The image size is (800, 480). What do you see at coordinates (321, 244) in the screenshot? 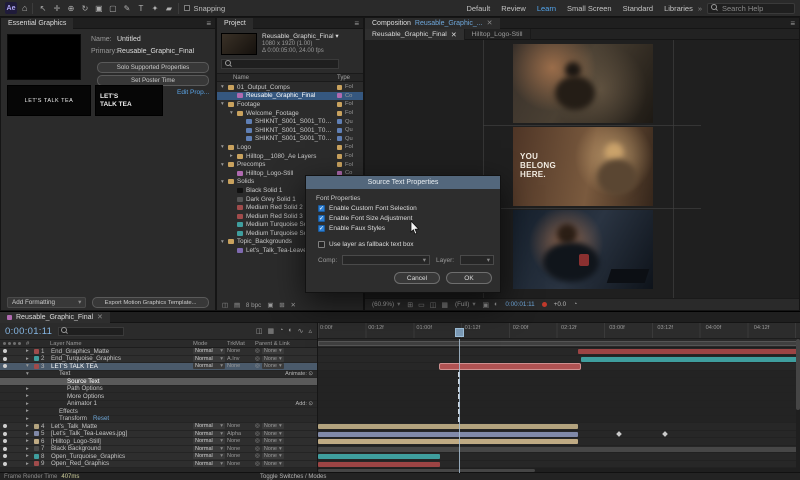
I see `checkbox-unchecked-icon` at bounding box center [321, 244].